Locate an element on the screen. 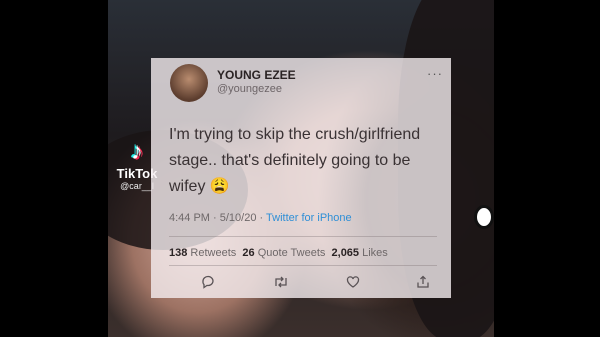 Image resolution: width=600 pixels, height=337 pixels. retweets-label: Retweets is located at coordinates (213, 253).